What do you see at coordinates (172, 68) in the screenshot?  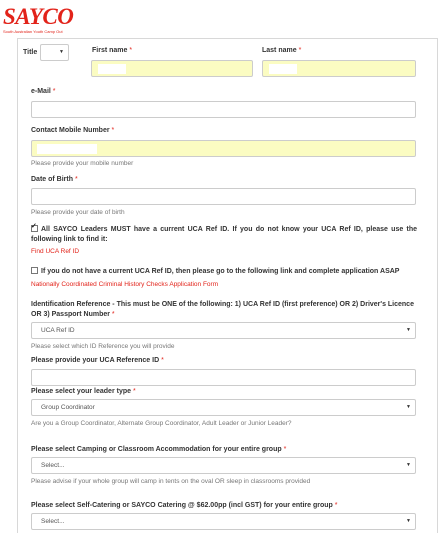 I see `first-name-input` at bounding box center [172, 68].